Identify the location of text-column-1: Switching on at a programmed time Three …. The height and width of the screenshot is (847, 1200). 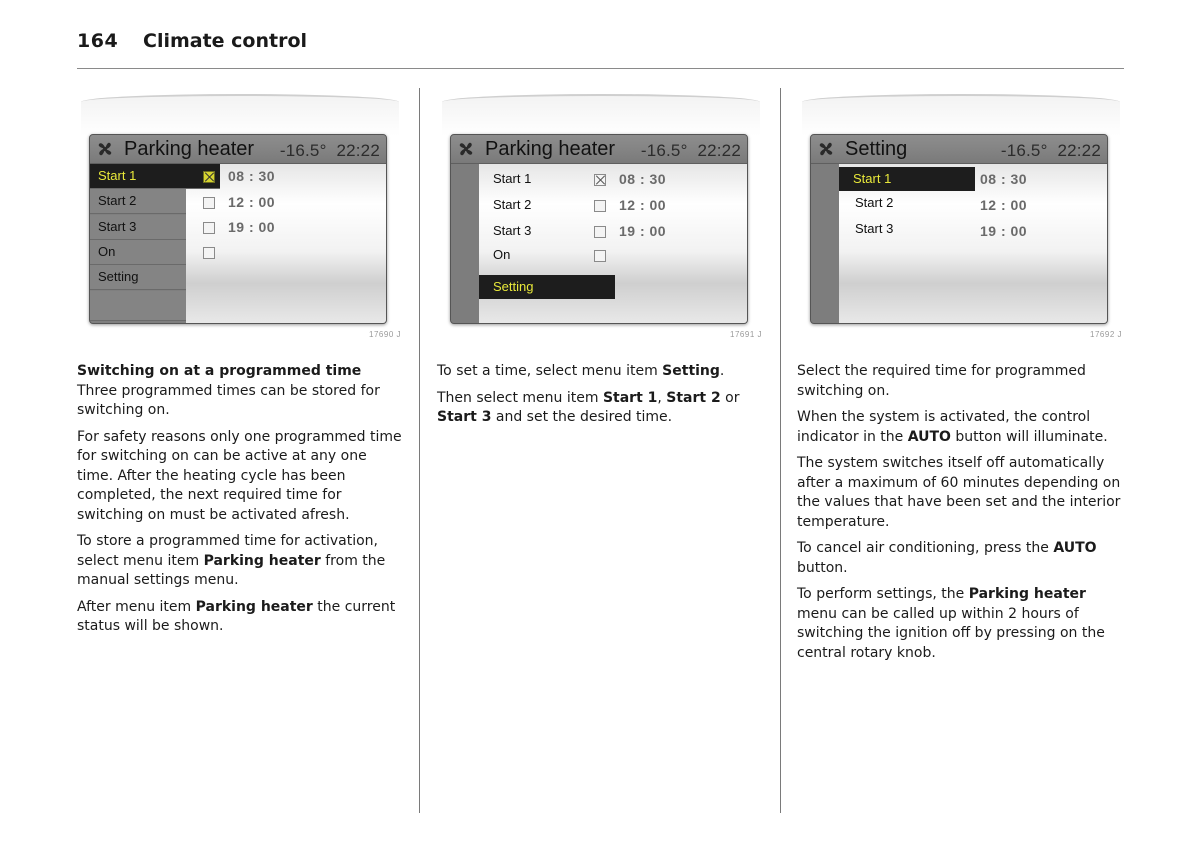
(242, 503).